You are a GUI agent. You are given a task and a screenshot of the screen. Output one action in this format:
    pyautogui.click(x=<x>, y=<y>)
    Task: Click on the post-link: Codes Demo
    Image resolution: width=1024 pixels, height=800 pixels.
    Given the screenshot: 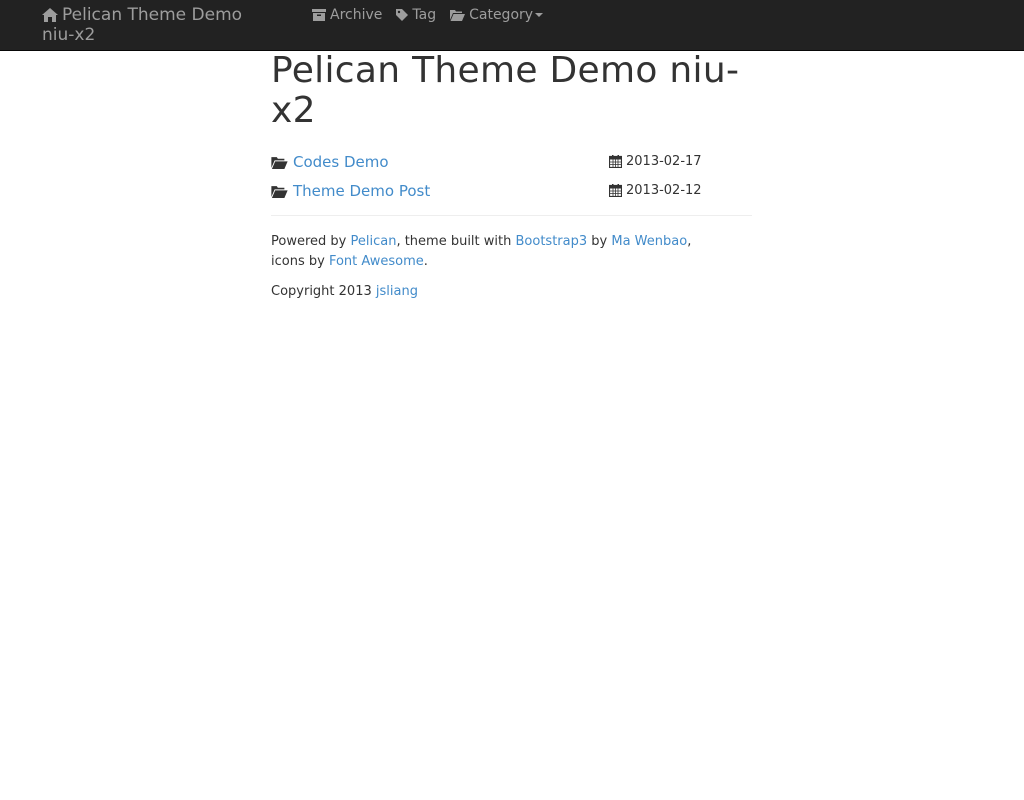 What is the action you would take?
    pyautogui.click(x=330, y=162)
    